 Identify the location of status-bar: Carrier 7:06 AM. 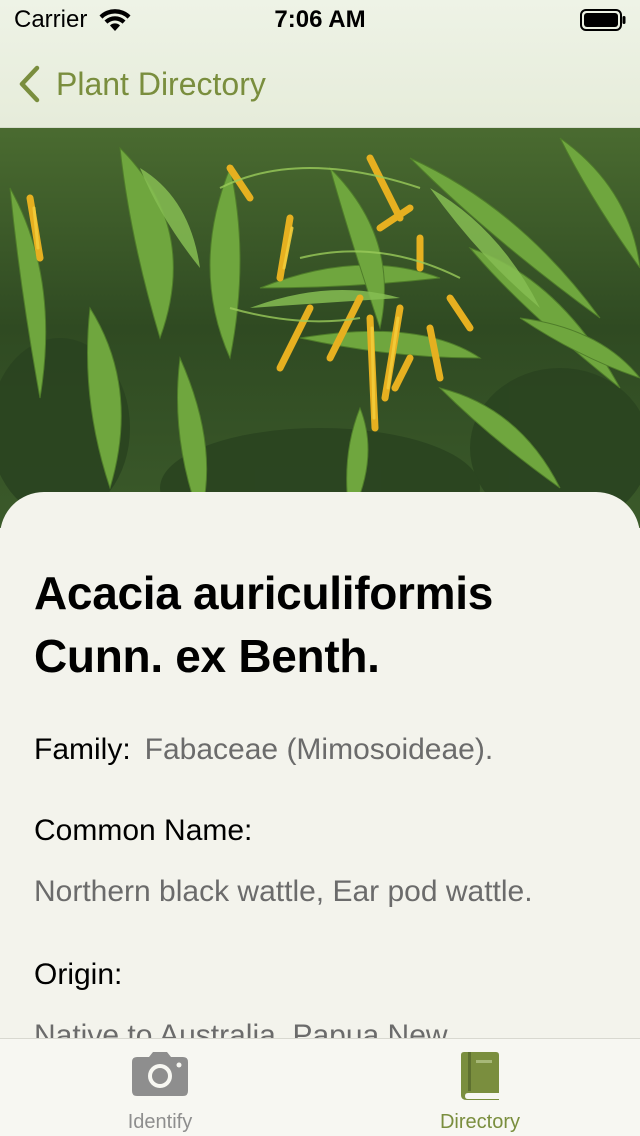
(320, 20).